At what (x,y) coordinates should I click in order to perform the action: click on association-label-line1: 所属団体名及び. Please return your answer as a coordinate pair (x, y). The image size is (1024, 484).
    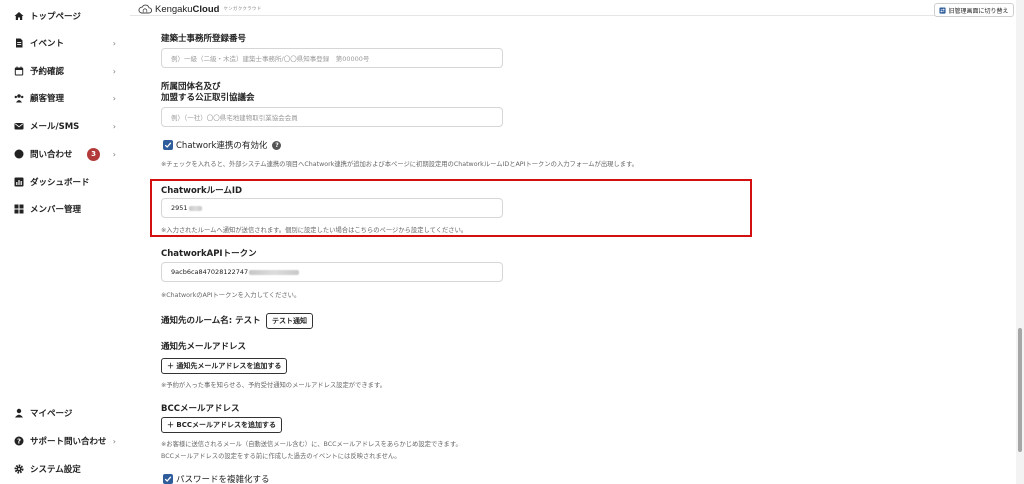
    Looking at the image, I should click on (191, 87).